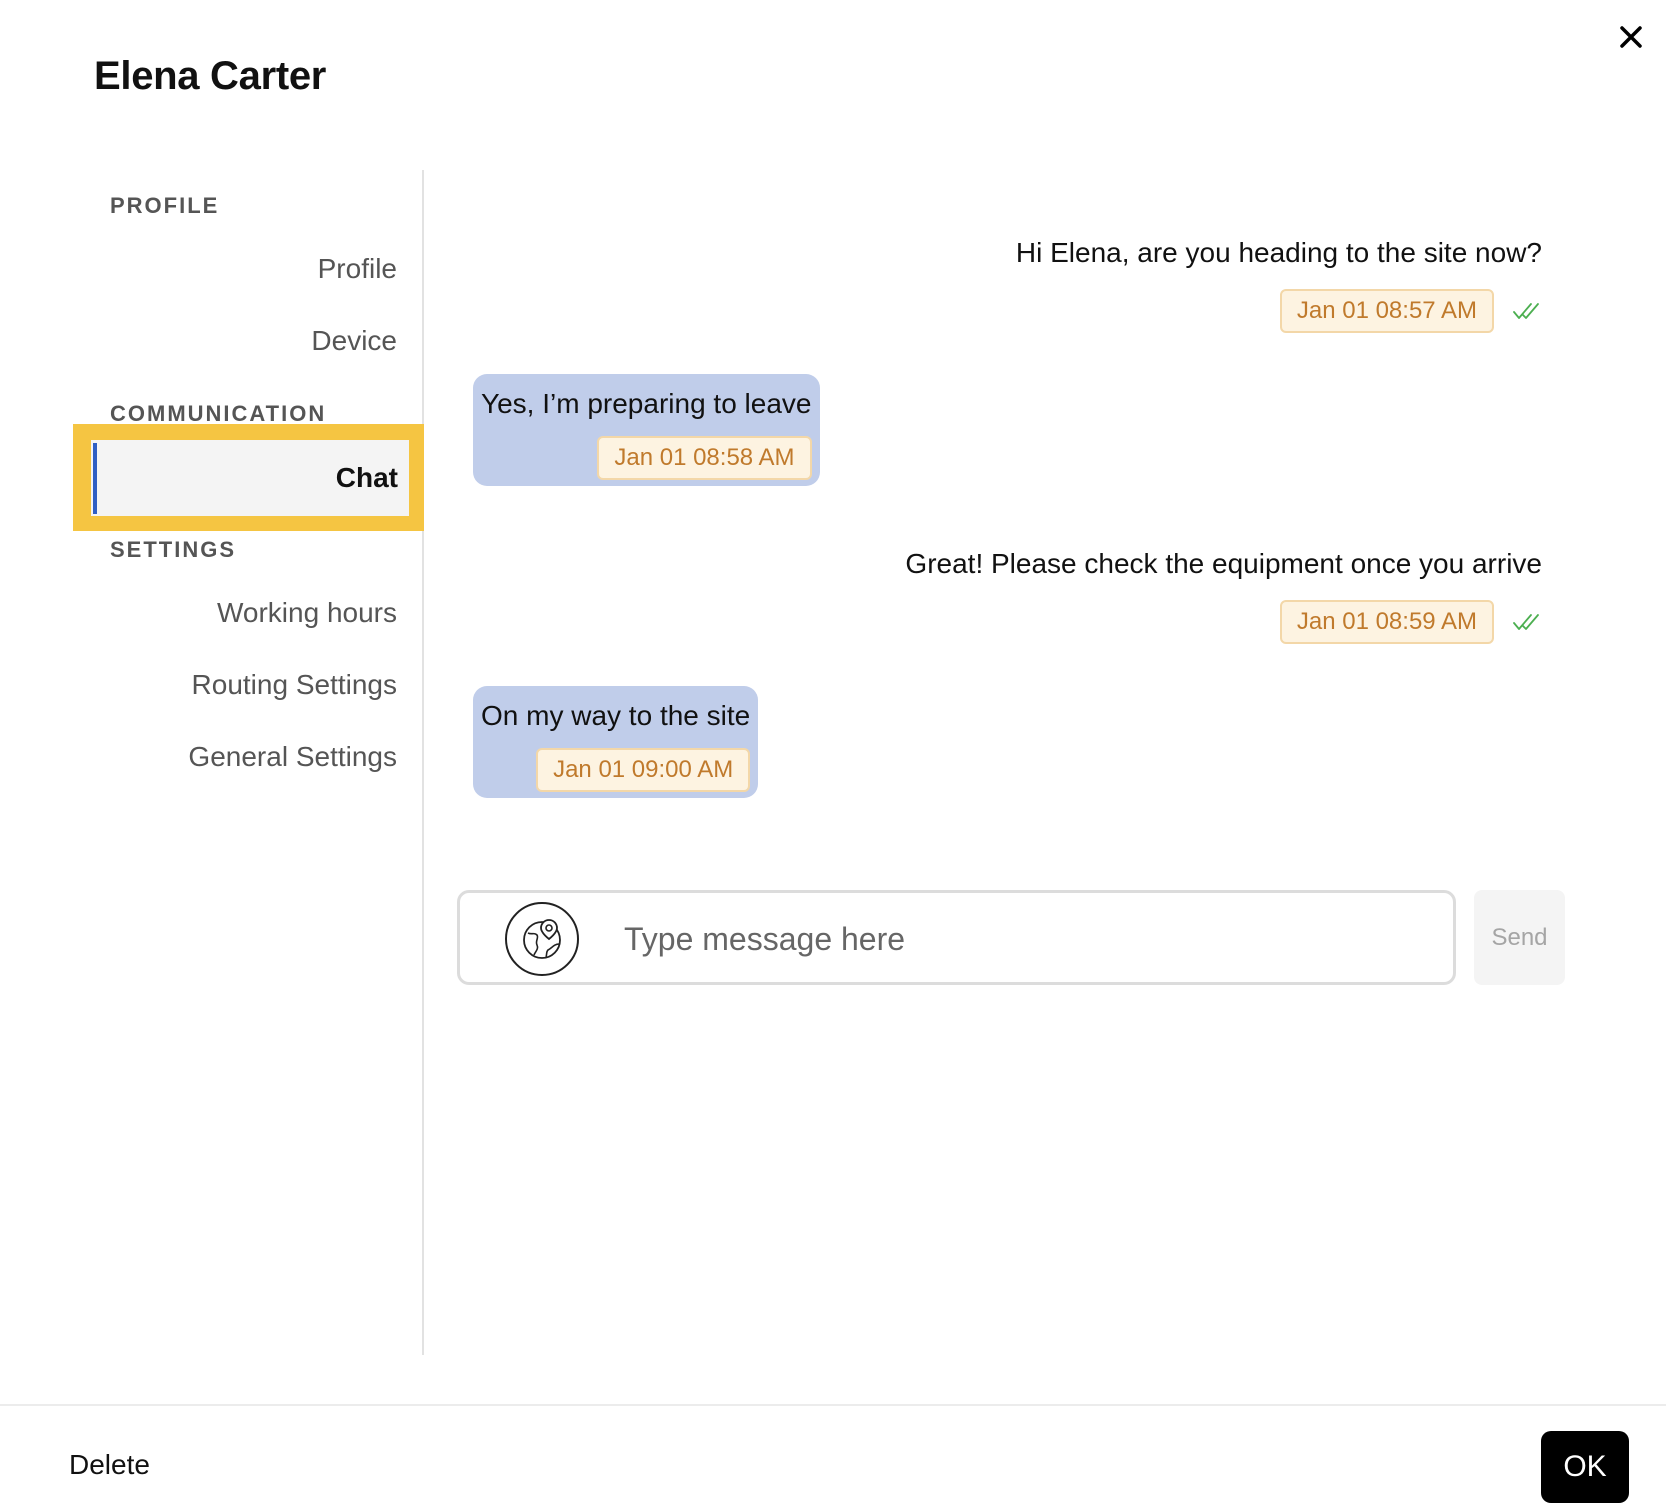 The width and height of the screenshot is (1666, 1510). Describe the element at coordinates (646, 403) in the screenshot. I see `message-text: Yes, I’m preparing to leave` at that location.